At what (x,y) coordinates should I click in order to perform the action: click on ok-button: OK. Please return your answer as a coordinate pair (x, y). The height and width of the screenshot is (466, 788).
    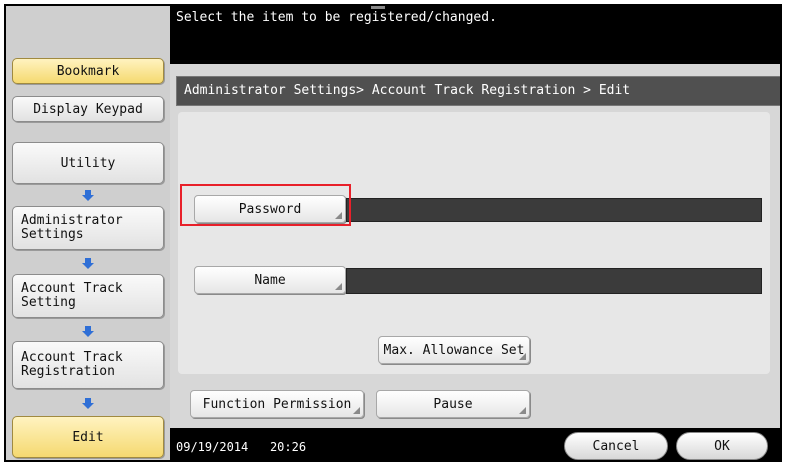
    Looking at the image, I should click on (722, 446).